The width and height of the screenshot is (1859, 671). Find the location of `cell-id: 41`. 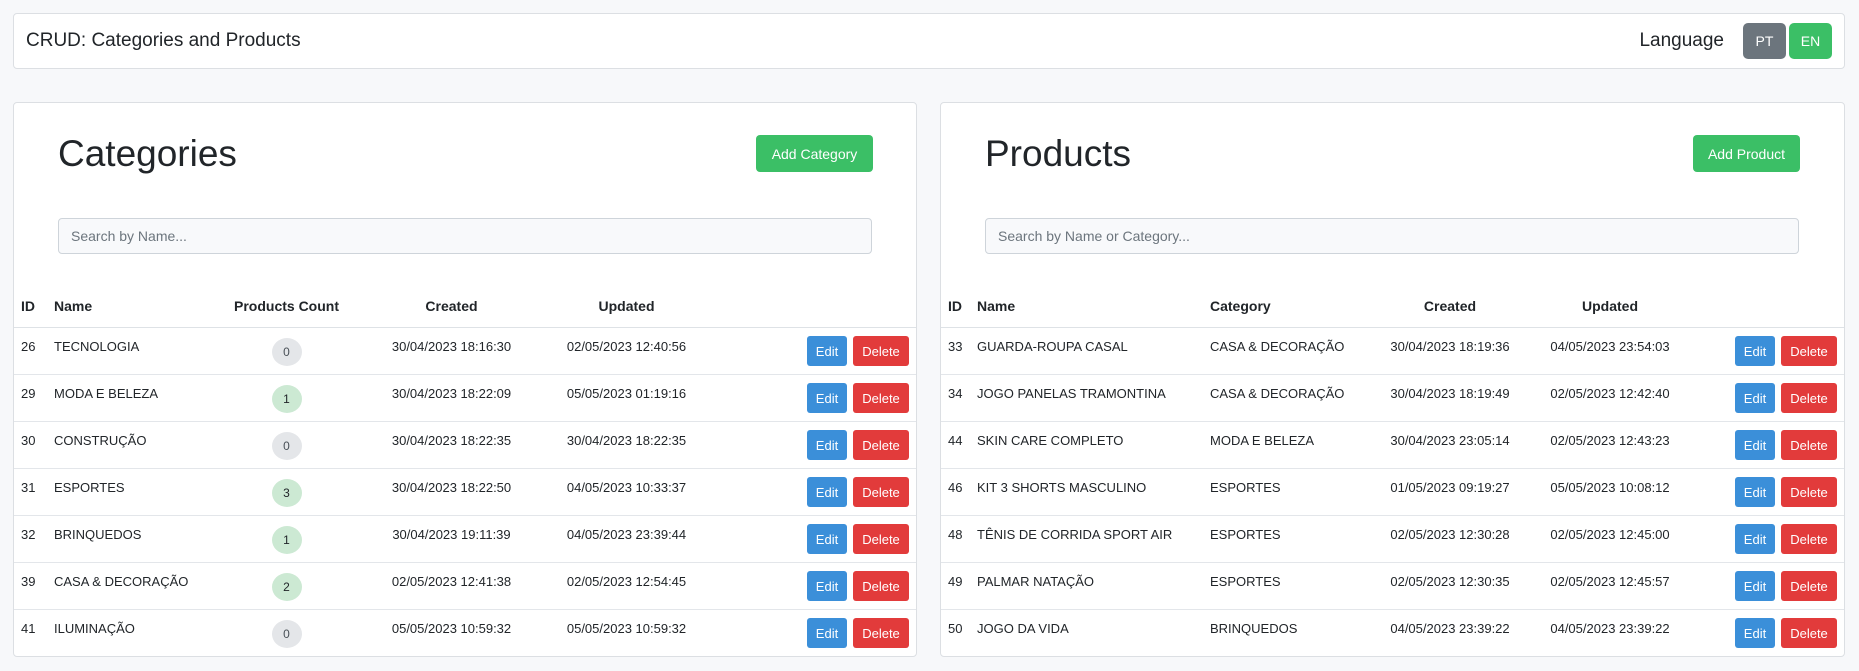

cell-id: 41 is located at coordinates (34, 633).